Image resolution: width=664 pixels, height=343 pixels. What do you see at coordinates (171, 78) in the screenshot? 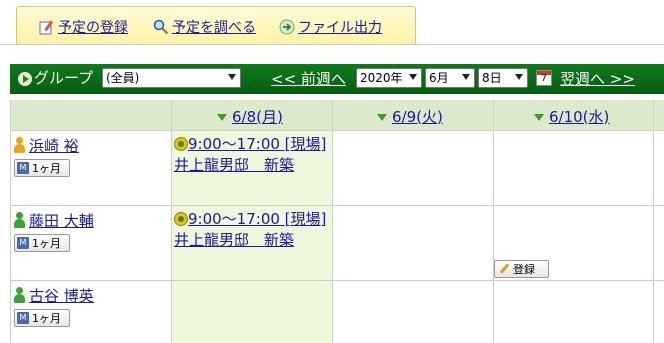
I see `group-select: (全員)` at bounding box center [171, 78].